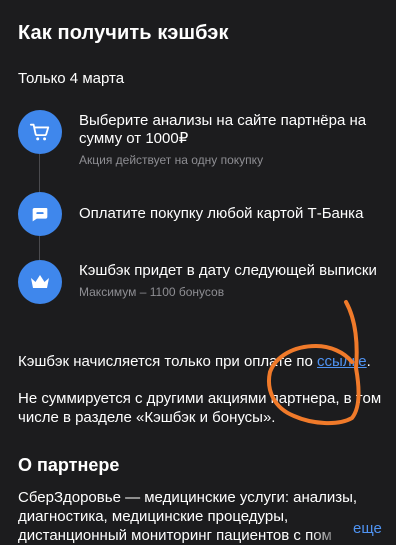 The height and width of the screenshot is (545, 396). Describe the element at coordinates (228, 270) in the screenshot. I see `step-title: Кэшбэк придет в дату следующей выписки` at that location.